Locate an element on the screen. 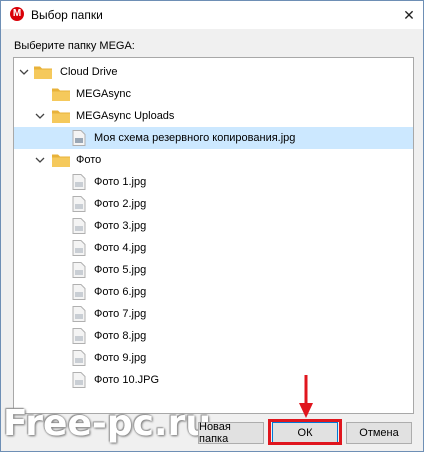  tree-item-file: Фото 9.jpg is located at coordinates (213, 358).